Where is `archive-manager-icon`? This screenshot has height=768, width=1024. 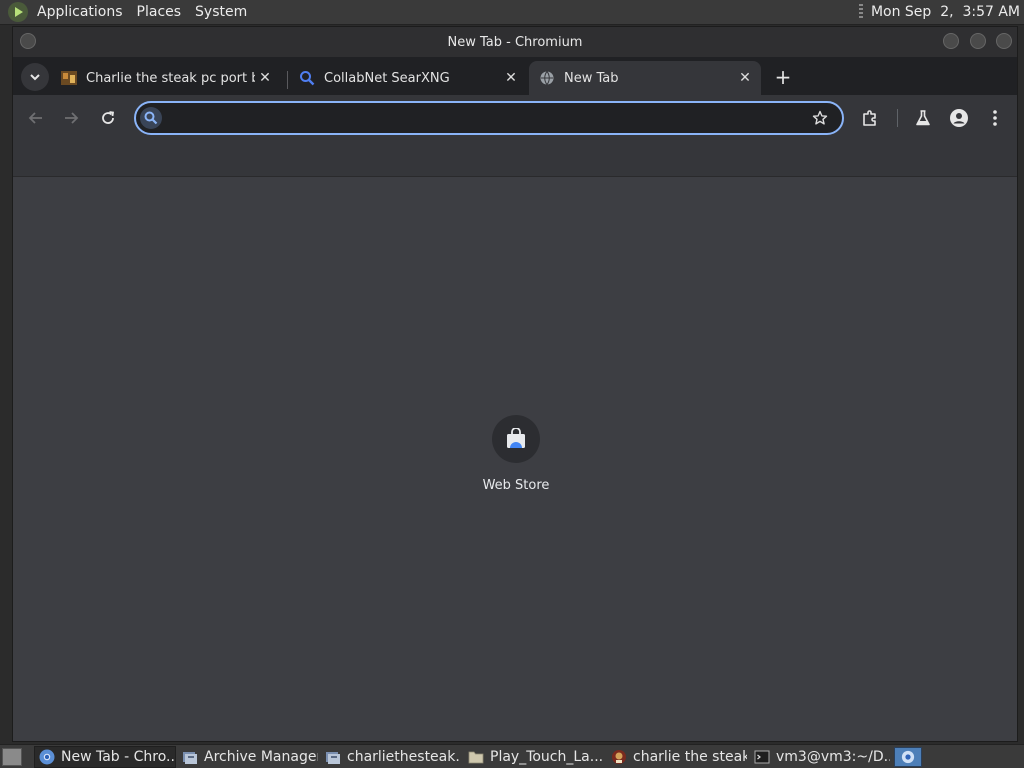 archive-manager-icon is located at coordinates (190, 757).